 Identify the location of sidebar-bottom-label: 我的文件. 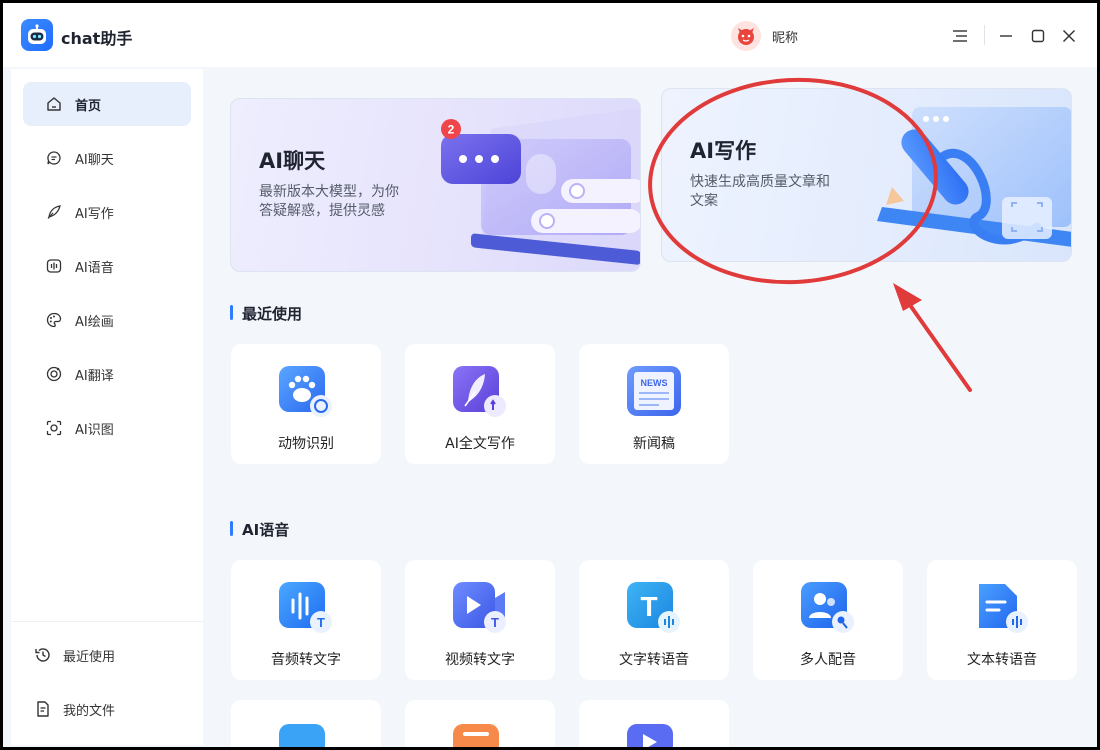
(89, 711).